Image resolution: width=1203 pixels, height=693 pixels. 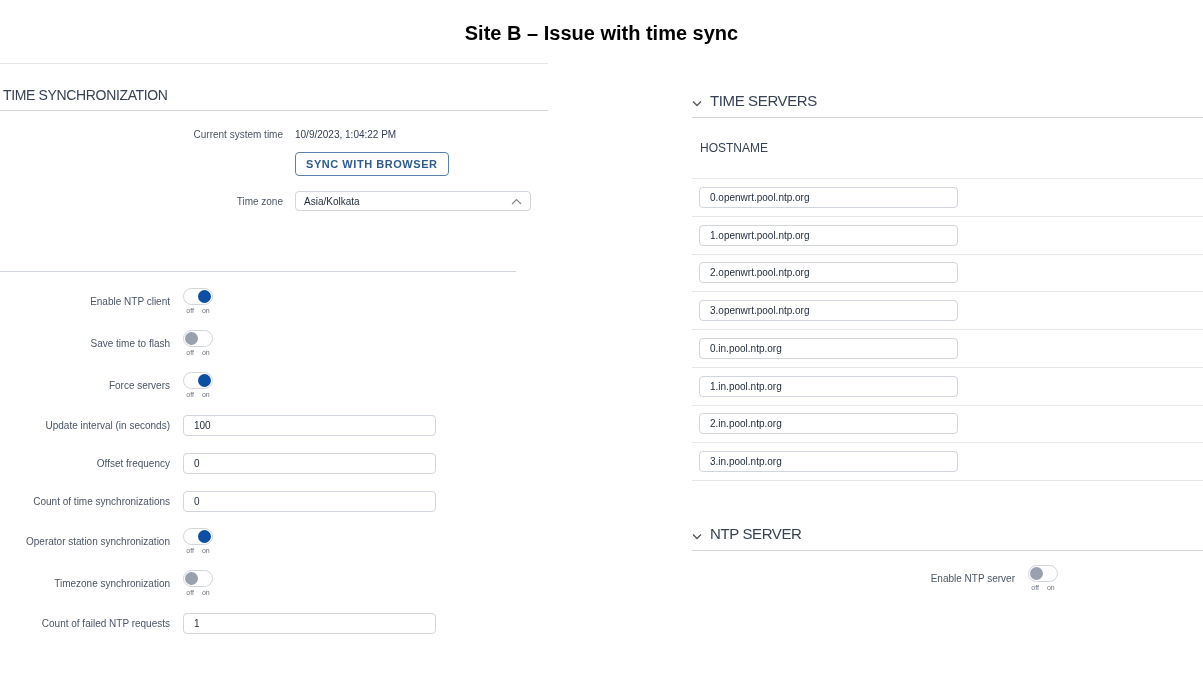 What do you see at coordinates (828, 424) in the screenshot?
I see `hostname-input: 2.in.pool.ntp.org` at bounding box center [828, 424].